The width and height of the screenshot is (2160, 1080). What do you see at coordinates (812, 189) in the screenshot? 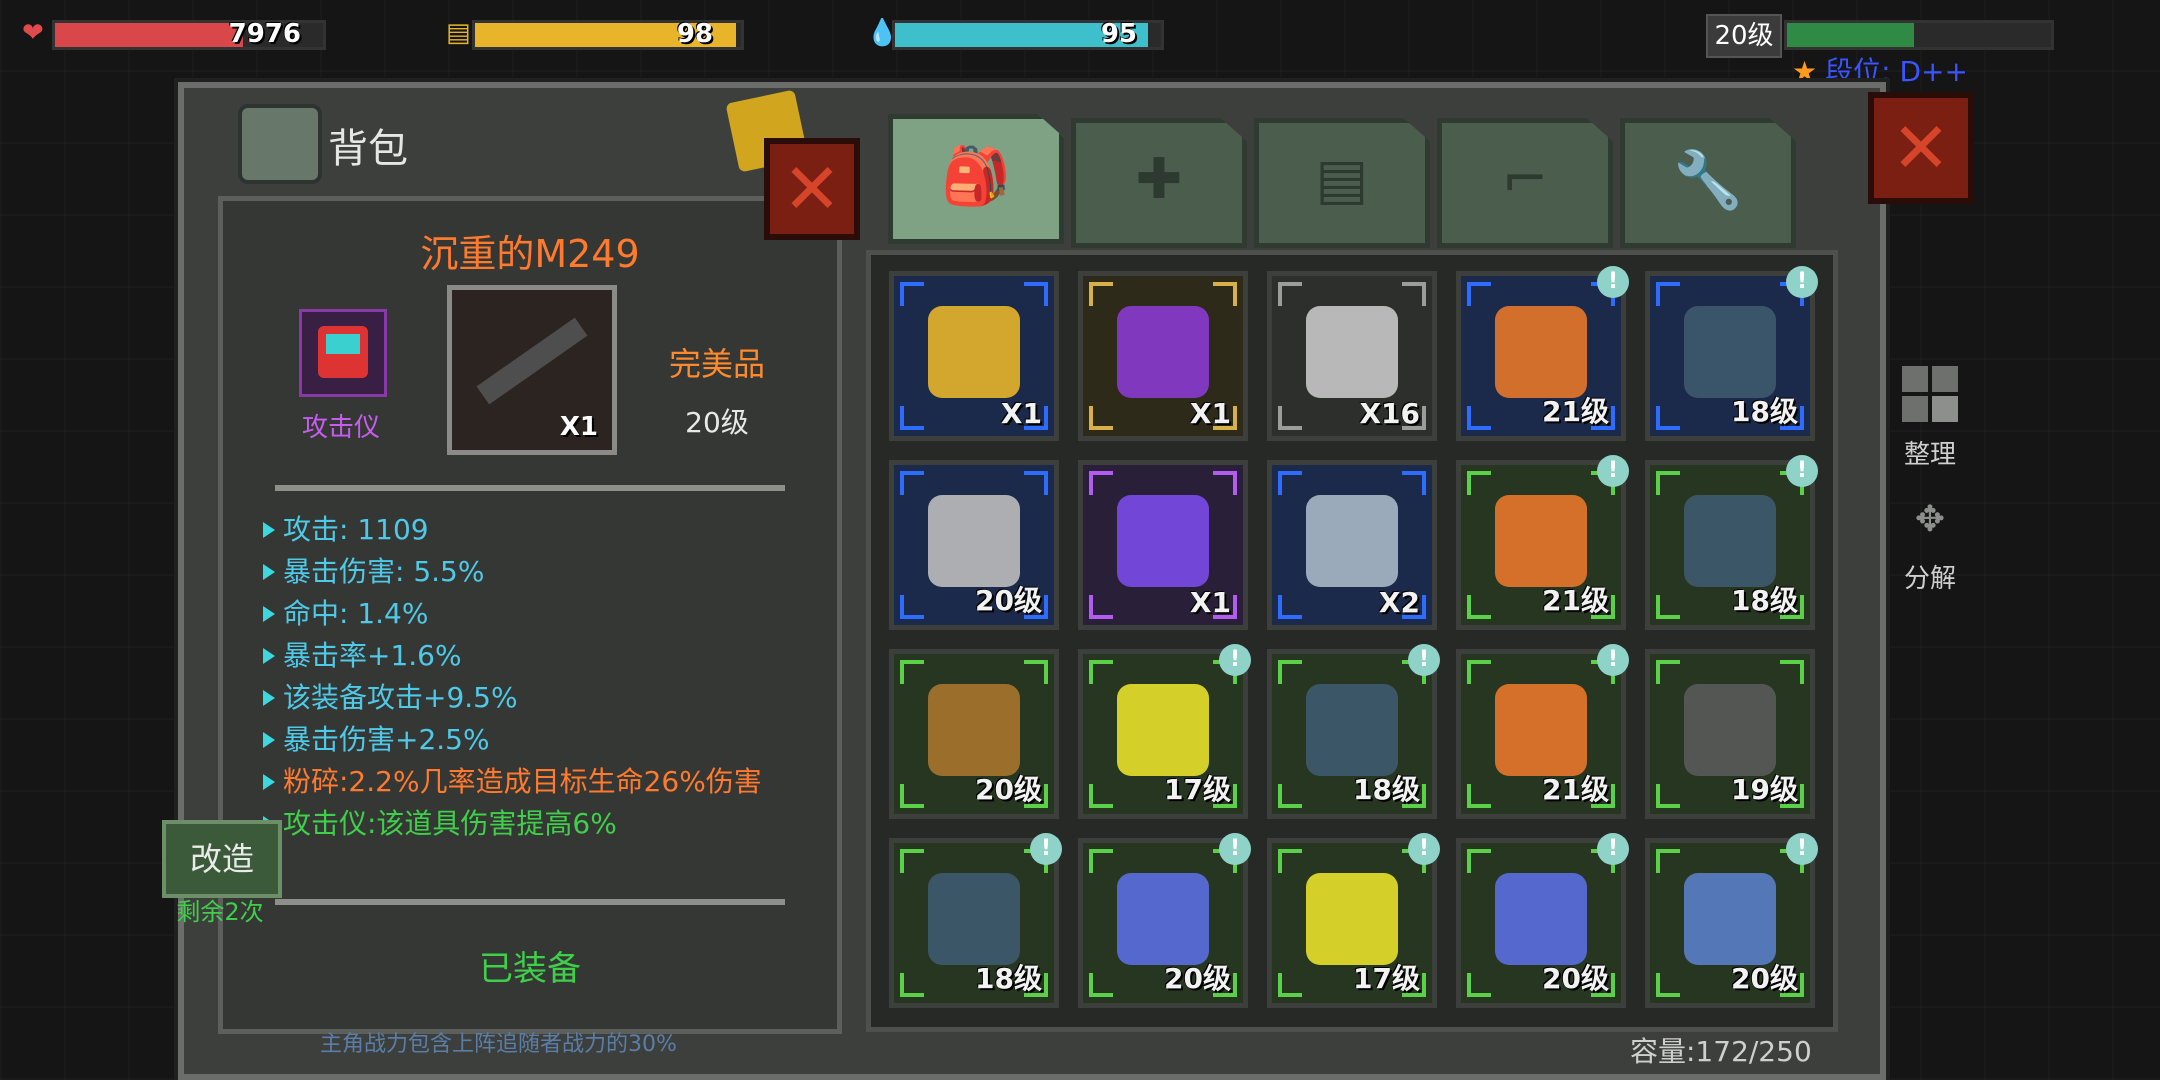
I see `close-detail-button: ✕` at bounding box center [812, 189].